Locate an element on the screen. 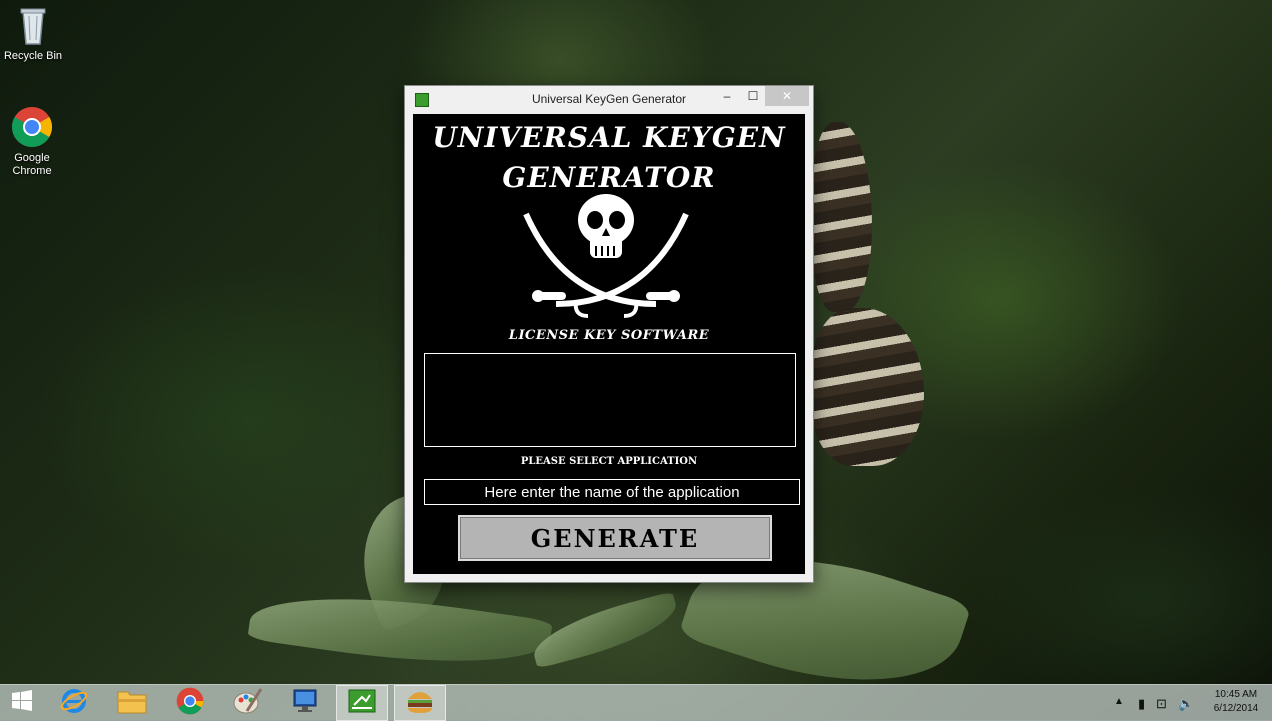 The width and height of the screenshot is (1272, 721). desktop-icon-recycle-bin: Recycle Bin is located at coordinates (34, 34).